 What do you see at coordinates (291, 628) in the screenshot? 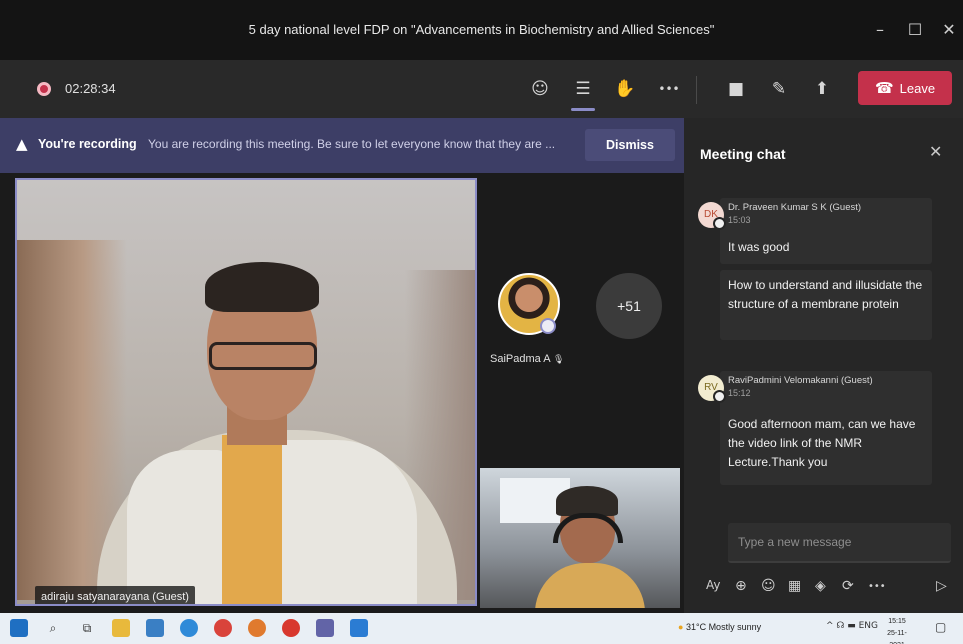
I see `browser-icon` at bounding box center [291, 628].